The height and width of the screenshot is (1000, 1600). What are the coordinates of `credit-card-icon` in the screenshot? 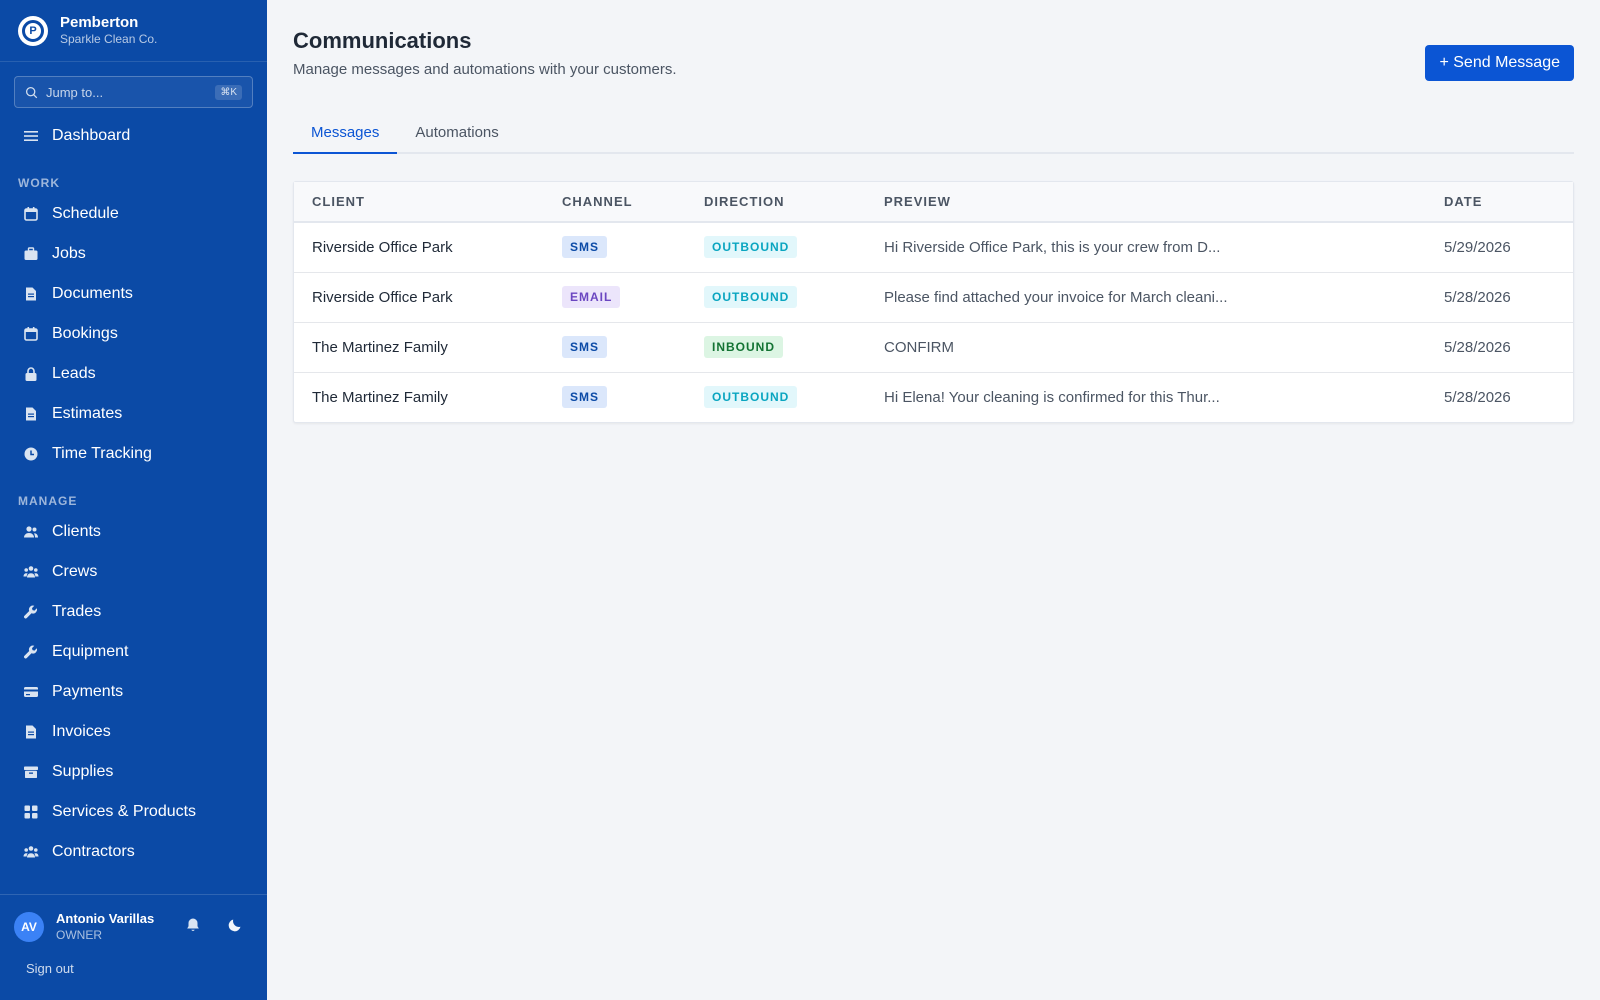 It's located at (31, 692).